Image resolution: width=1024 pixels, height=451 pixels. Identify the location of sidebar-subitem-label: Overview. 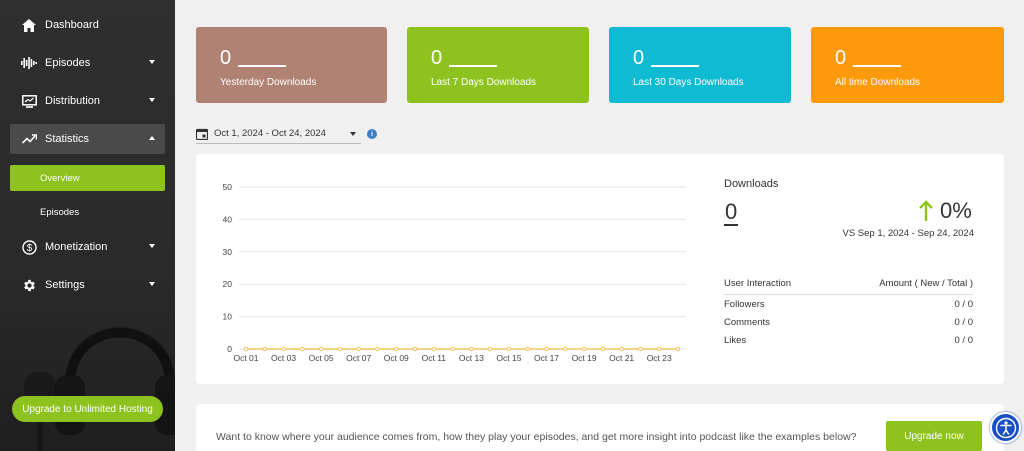
(60, 178).